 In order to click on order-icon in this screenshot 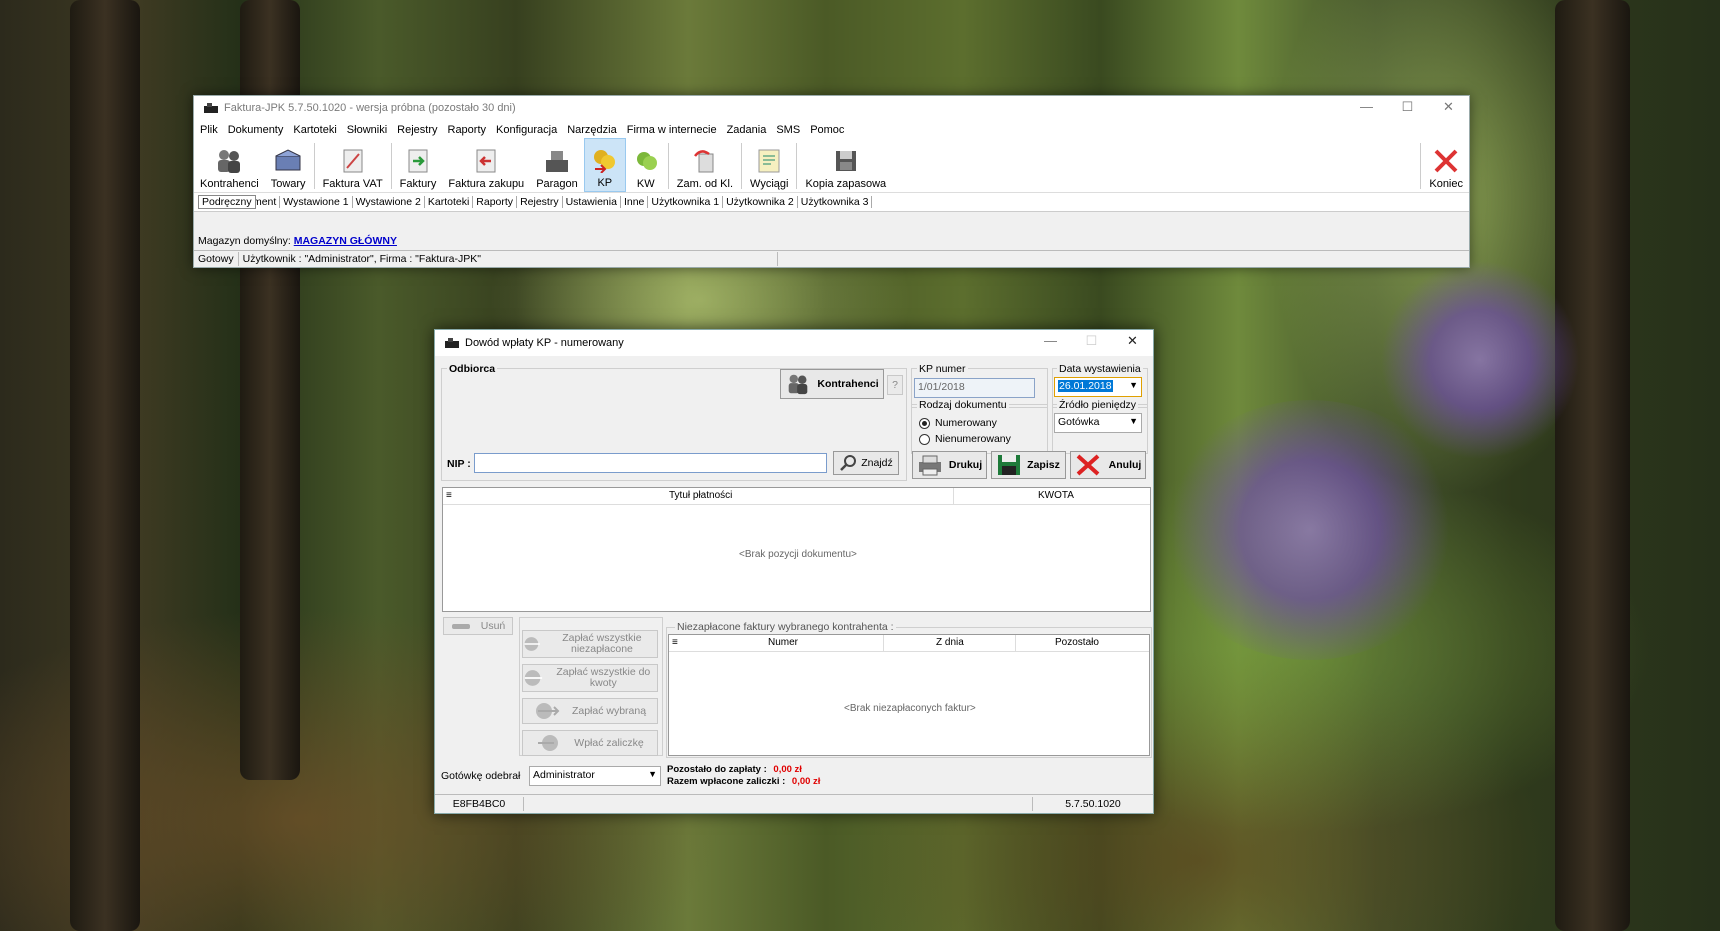, I will do `click(703, 161)`.